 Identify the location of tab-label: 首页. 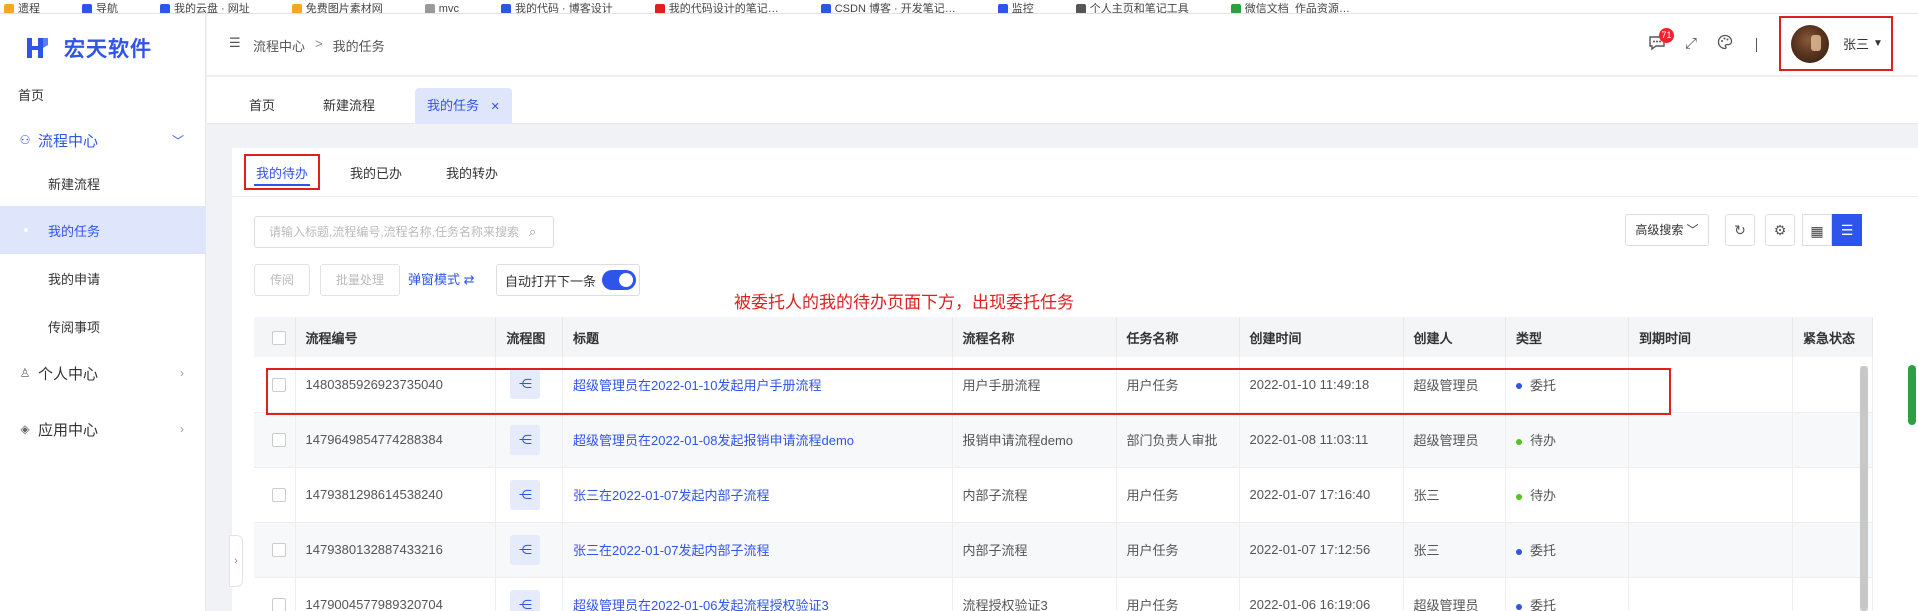
(262, 105).